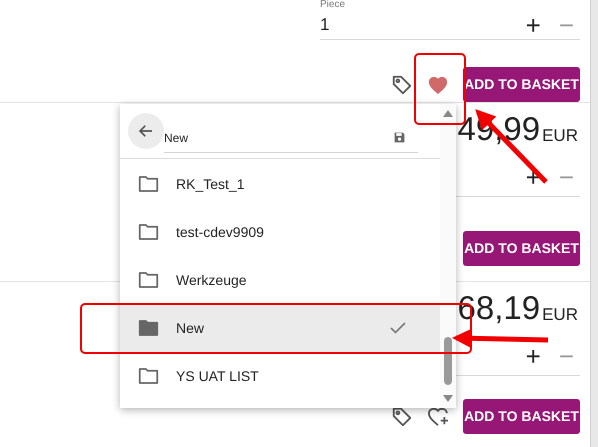 This screenshot has height=447, width=598. Describe the element at coordinates (333, 5) in the screenshot. I see `quantity-label: Piece` at that location.